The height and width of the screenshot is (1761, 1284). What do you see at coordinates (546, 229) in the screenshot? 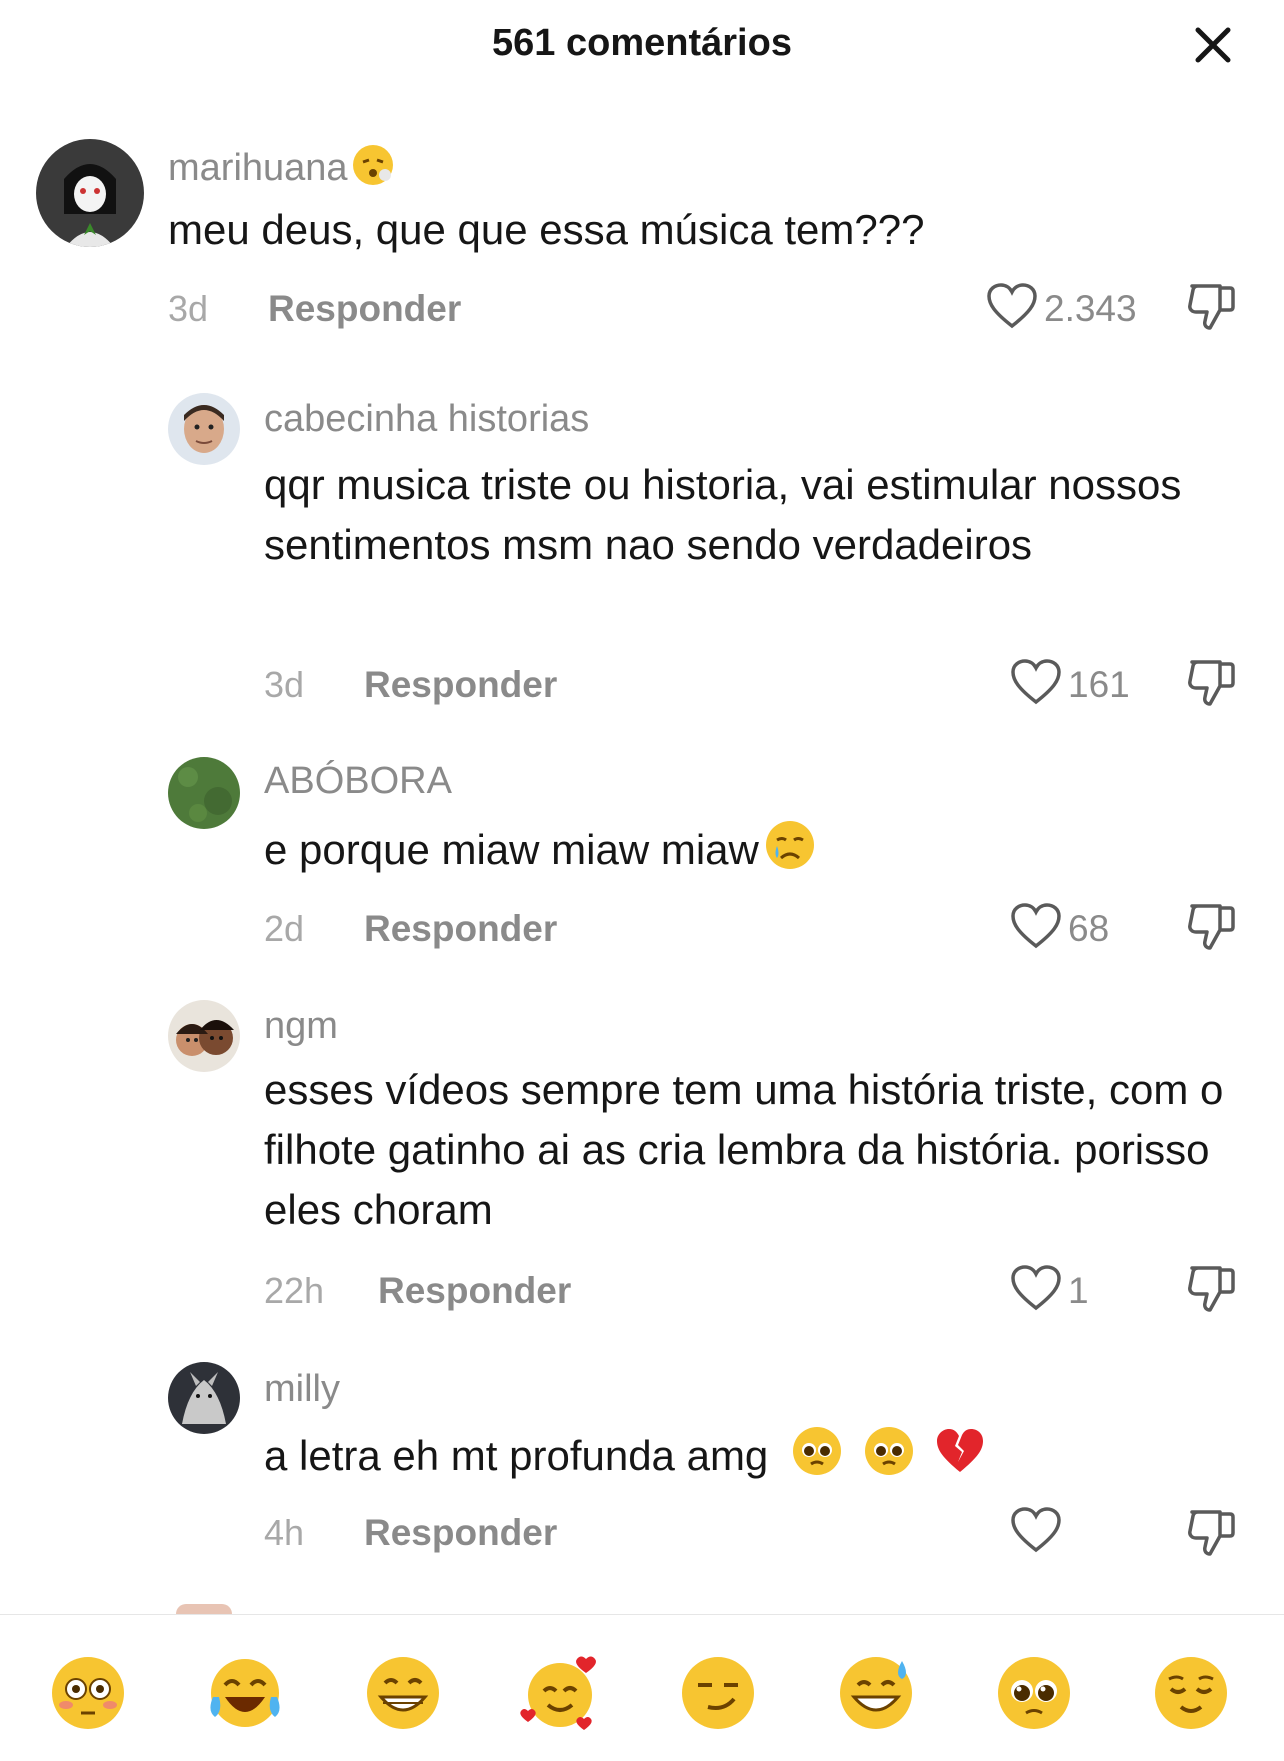
I see `comment-text: meu deus, que que essa música tem???` at bounding box center [546, 229].